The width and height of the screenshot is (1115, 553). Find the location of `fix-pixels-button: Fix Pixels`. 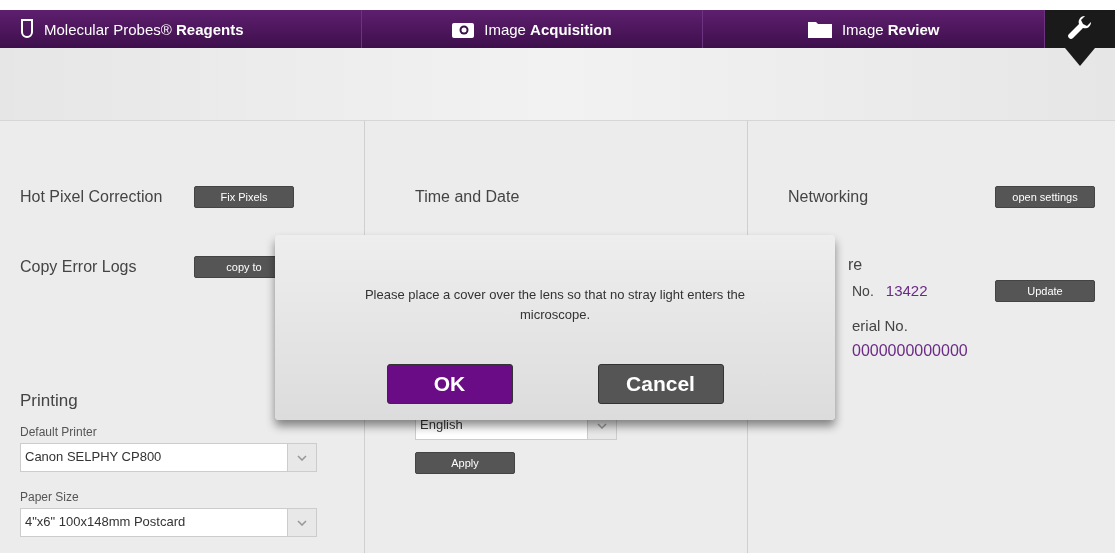

fix-pixels-button: Fix Pixels is located at coordinates (244, 197).